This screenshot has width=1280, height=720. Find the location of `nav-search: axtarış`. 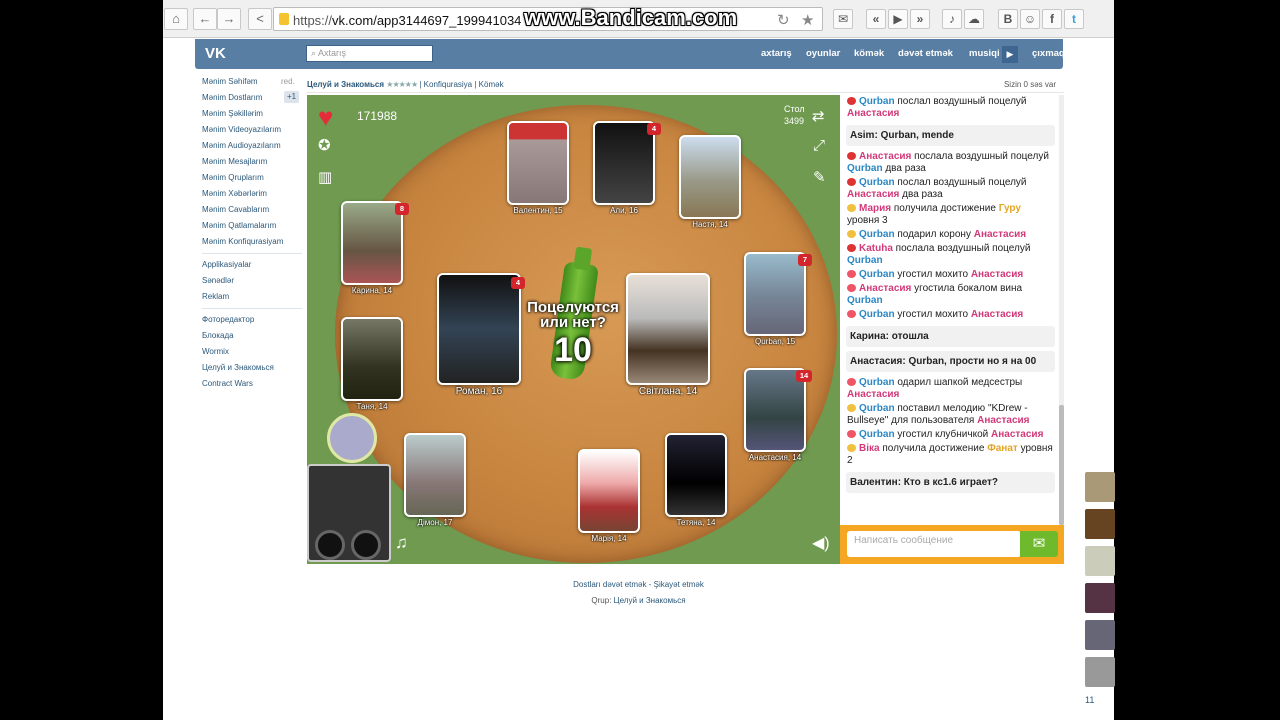

nav-search: axtarış is located at coordinates (776, 53).